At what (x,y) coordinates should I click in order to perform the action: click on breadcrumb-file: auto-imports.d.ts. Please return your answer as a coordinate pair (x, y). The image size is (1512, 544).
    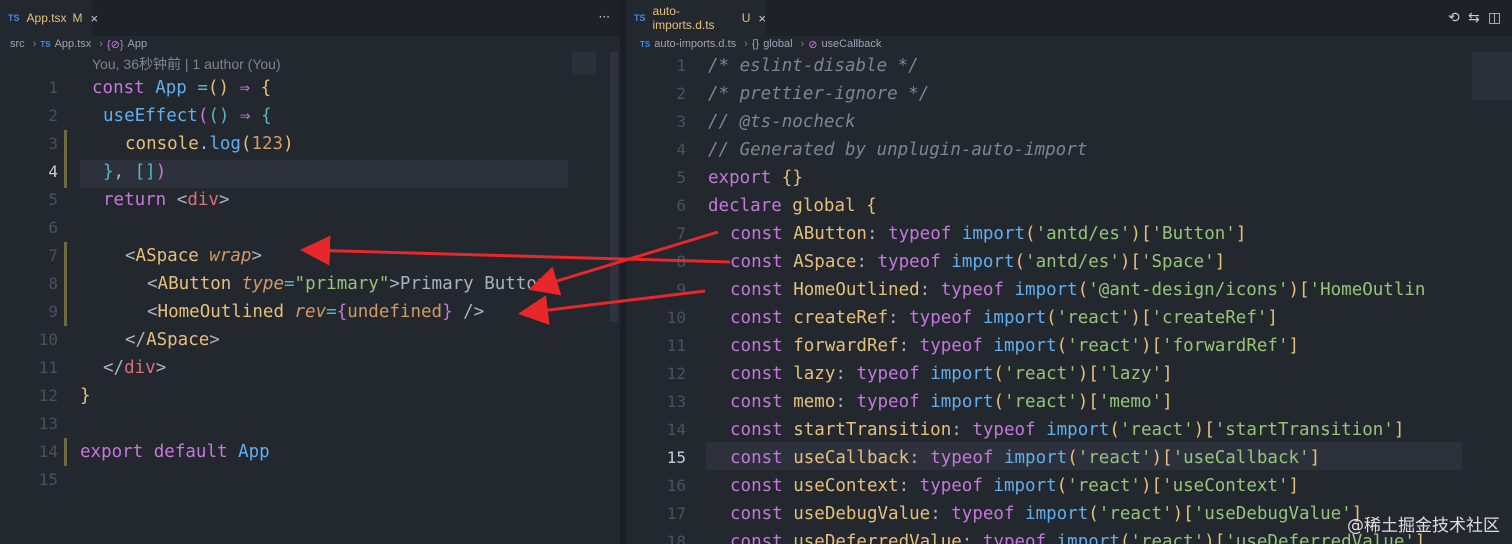
    Looking at the image, I should click on (695, 44).